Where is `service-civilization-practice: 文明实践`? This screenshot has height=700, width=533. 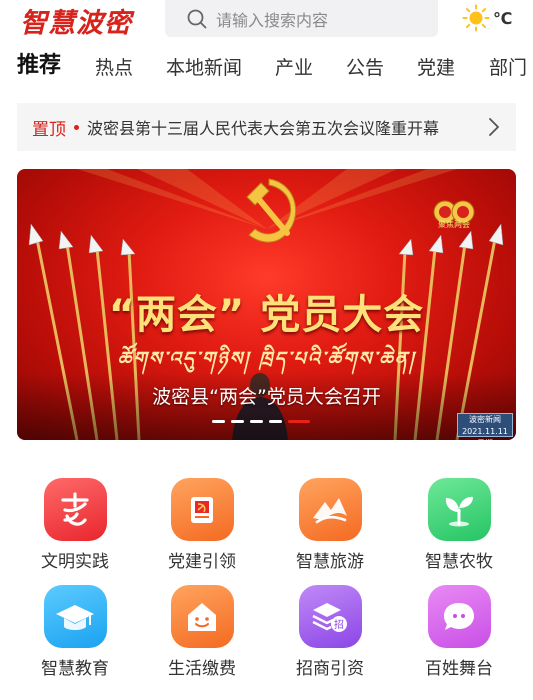 service-civilization-practice: 文明实践 is located at coordinates (75, 525).